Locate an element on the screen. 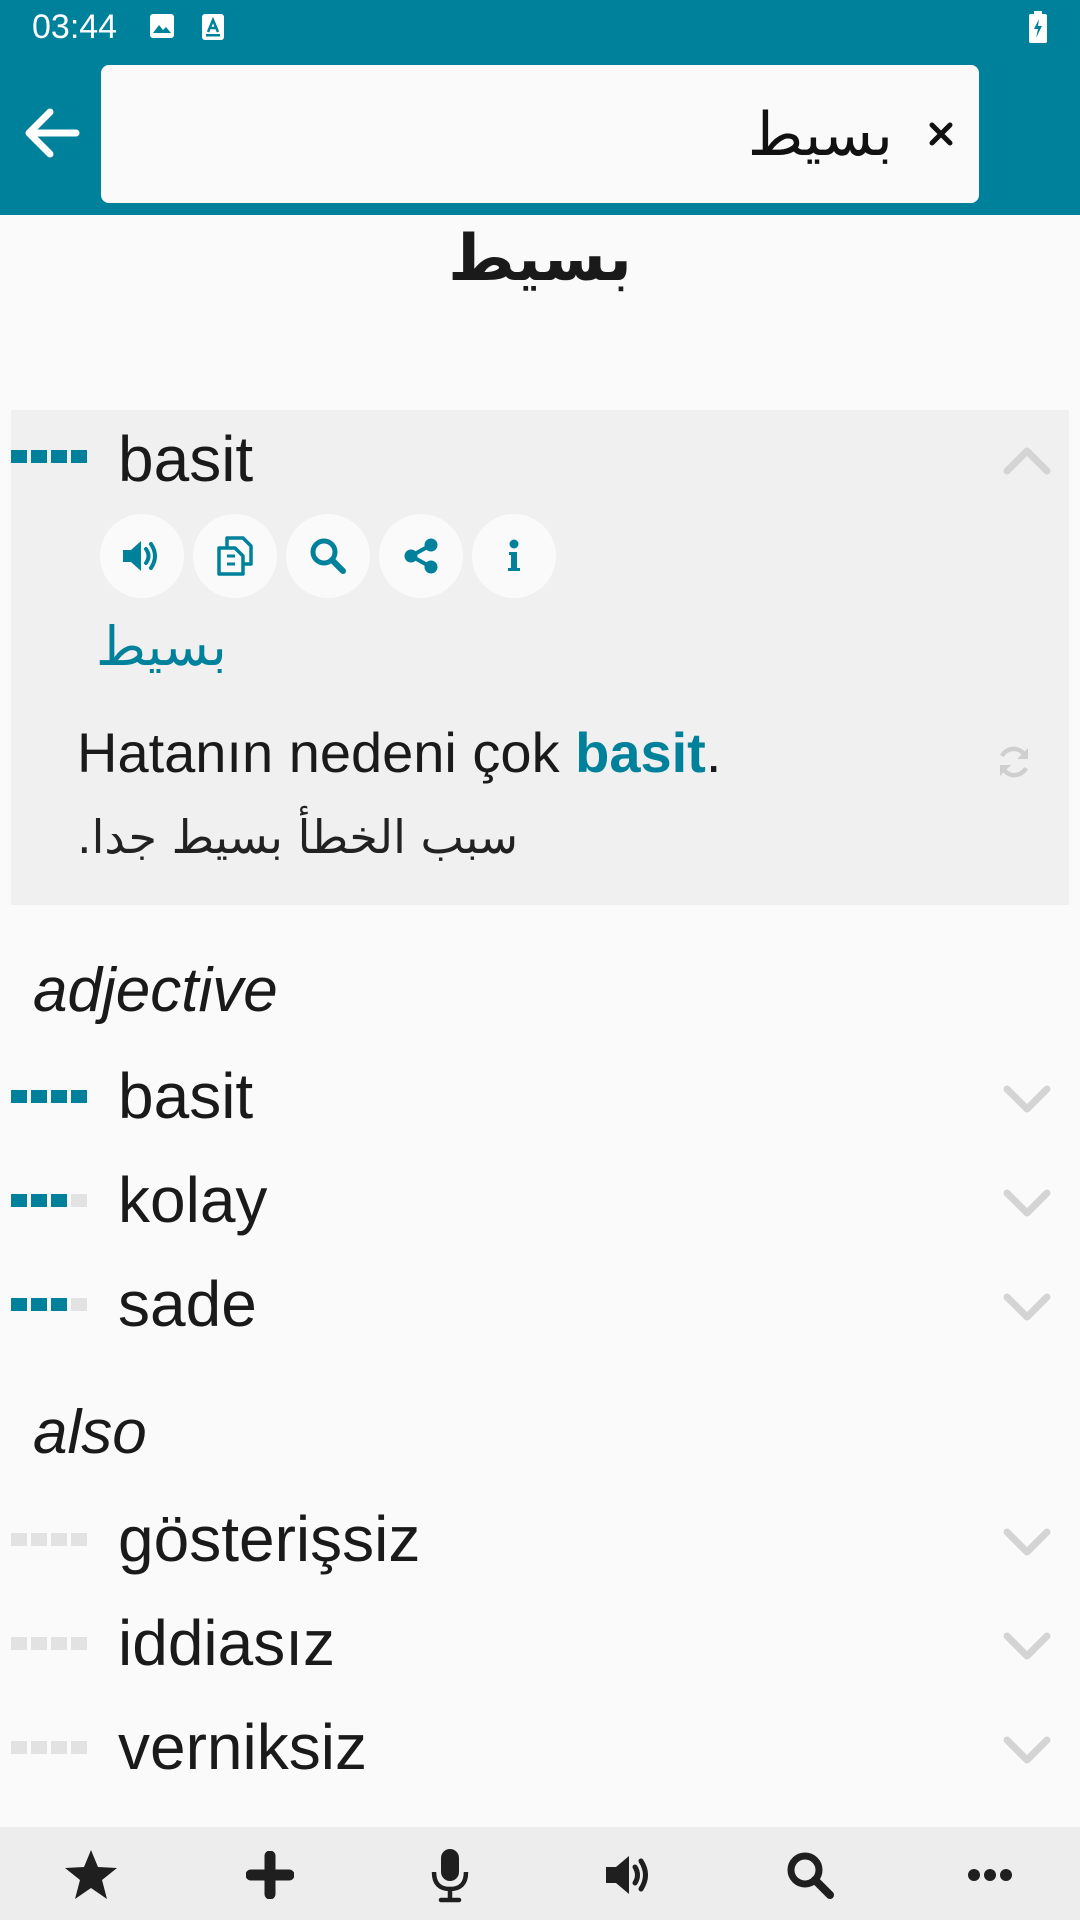 This screenshot has height=1920, width=1080. translation-term: gösterişsiz is located at coordinates (269, 1539).